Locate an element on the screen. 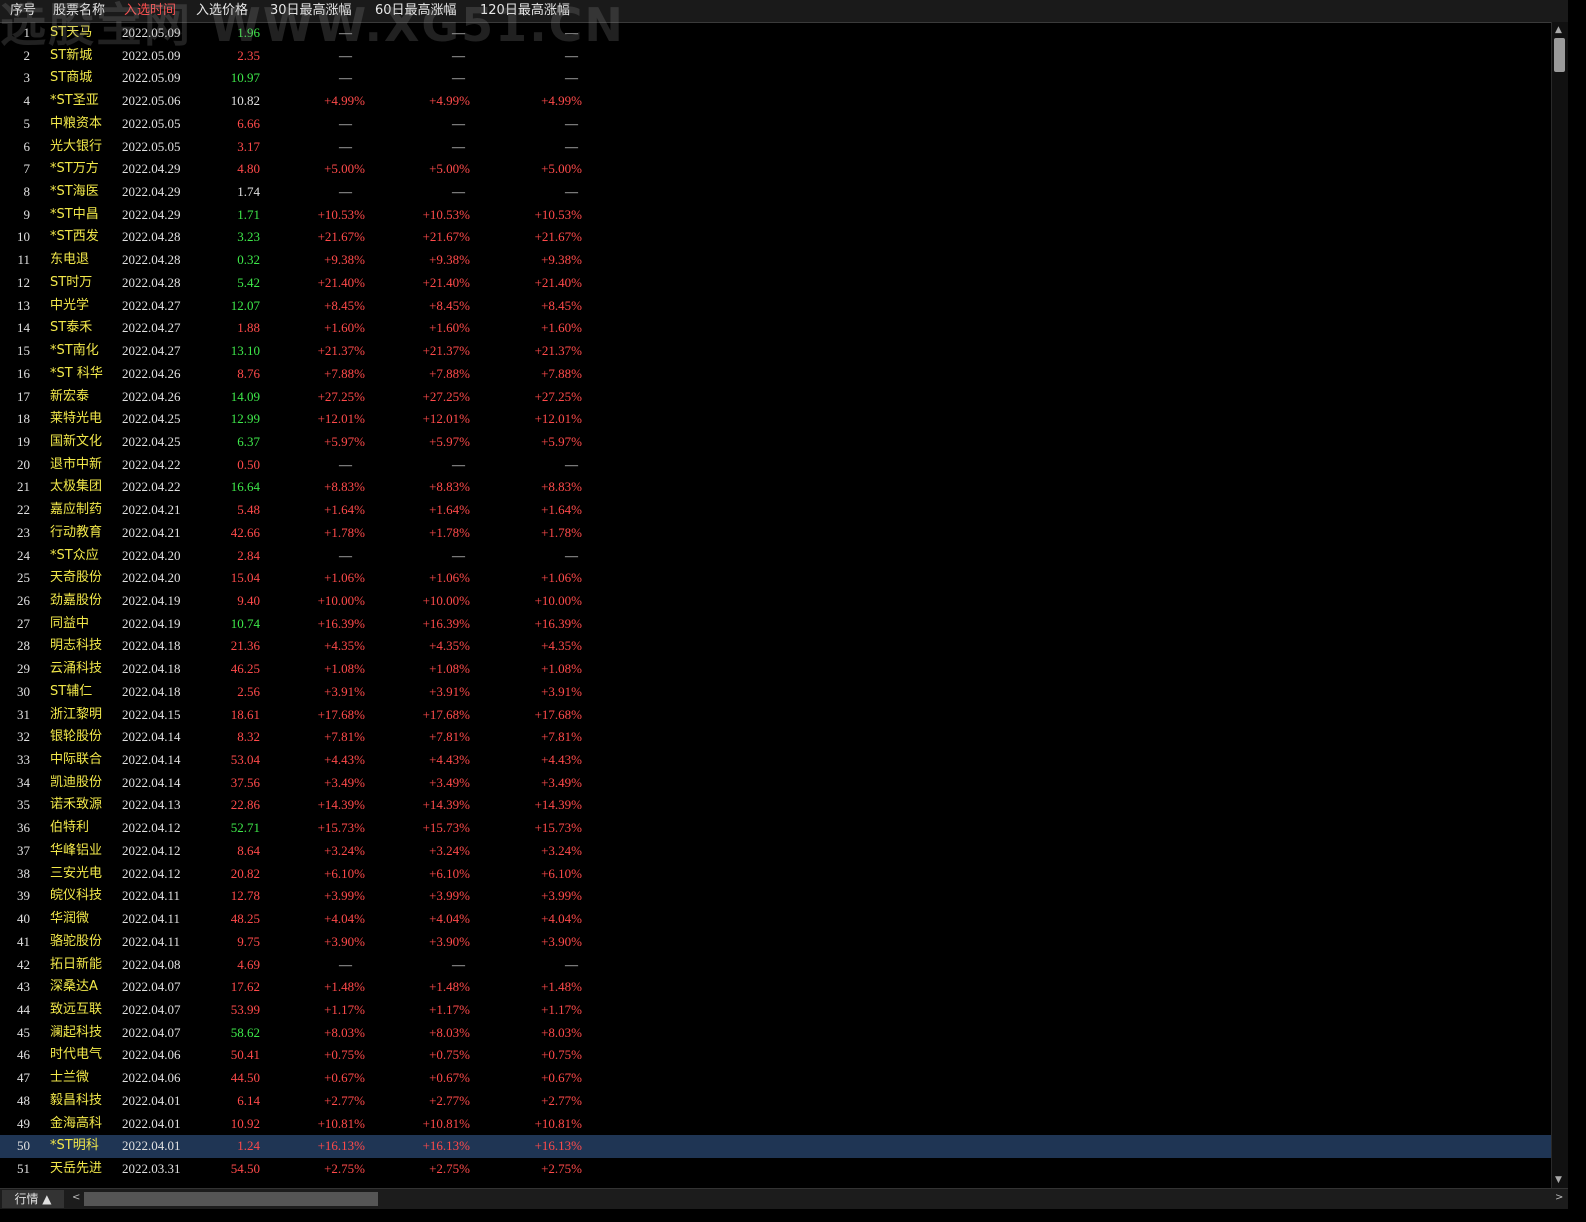 This screenshot has width=1586, height=1222. table-row: 22 嘉应制药 2022.04.21 5.48 +1.64% +1.64% +1.64% is located at coordinates (776, 510).